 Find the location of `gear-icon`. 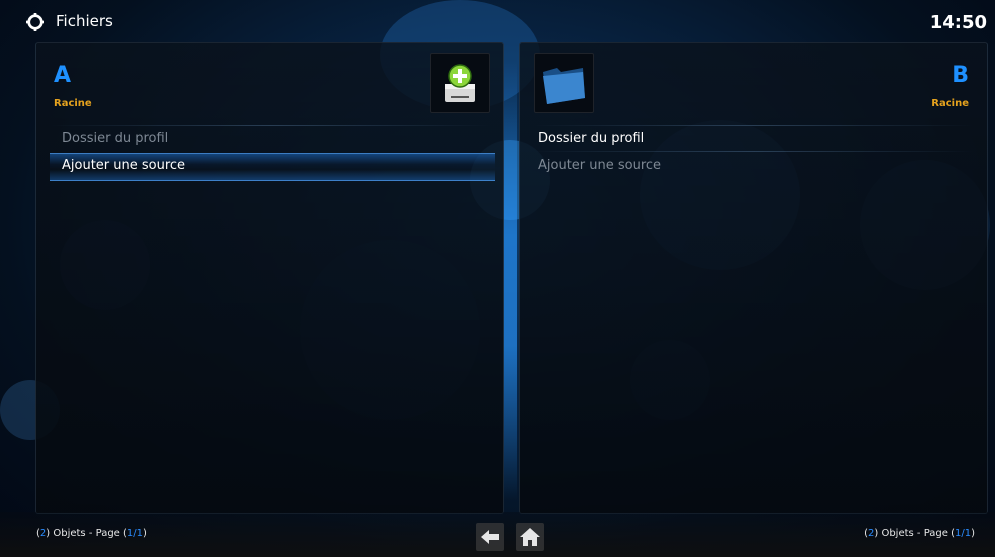

gear-icon is located at coordinates (35, 22).